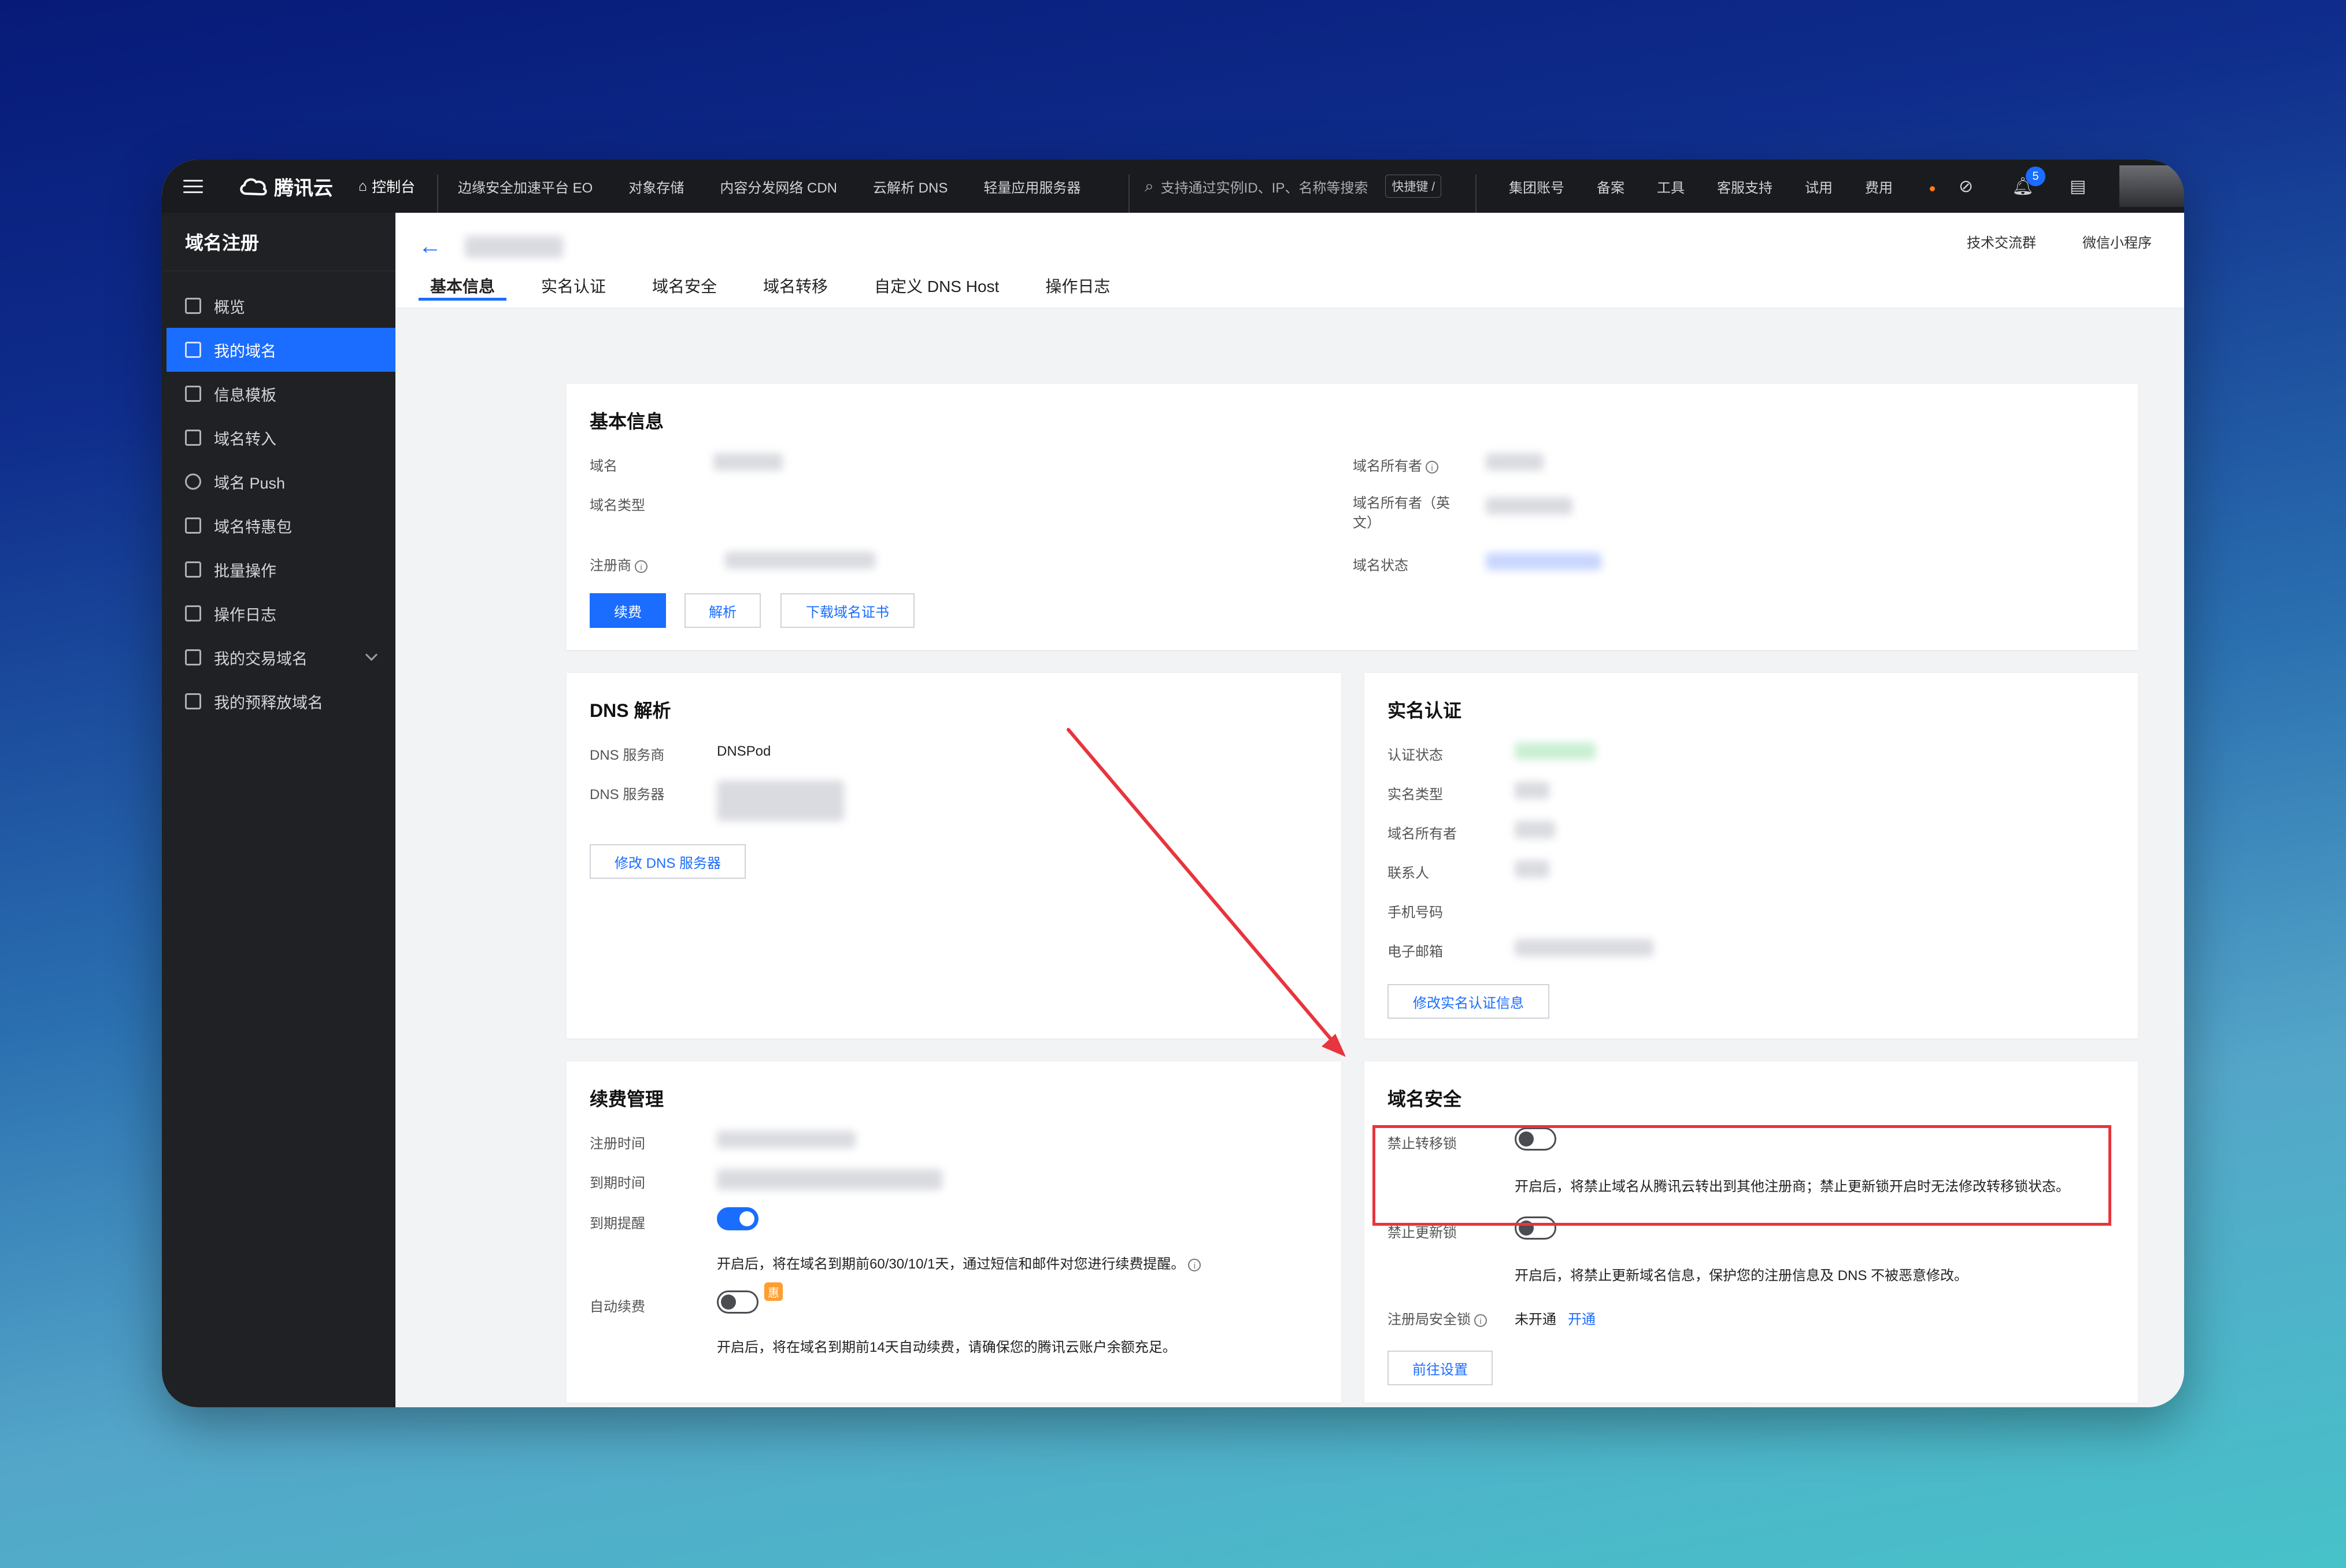 The width and height of the screenshot is (2346, 1568). Describe the element at coordinates (627, 422) in the screenshot. I see `card-title: 基本信息` at that location.